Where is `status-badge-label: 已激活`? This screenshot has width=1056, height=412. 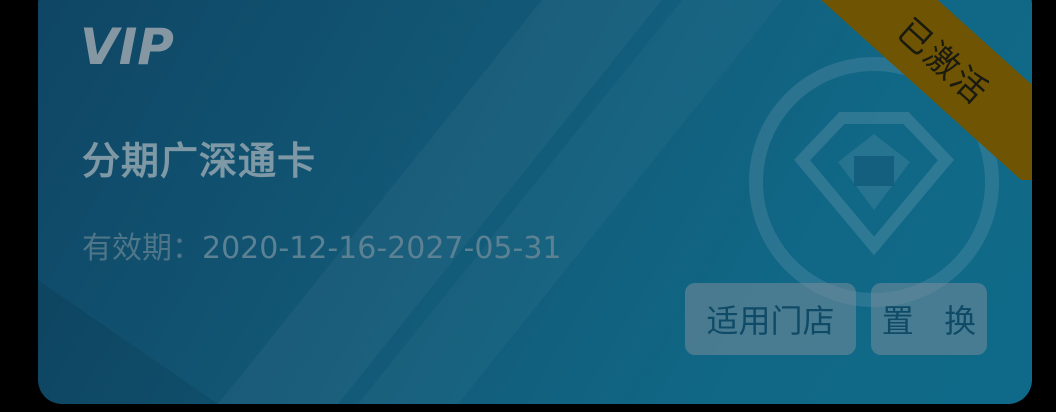
status-badge-label: 已激活 is located at coordinates (943, 61).